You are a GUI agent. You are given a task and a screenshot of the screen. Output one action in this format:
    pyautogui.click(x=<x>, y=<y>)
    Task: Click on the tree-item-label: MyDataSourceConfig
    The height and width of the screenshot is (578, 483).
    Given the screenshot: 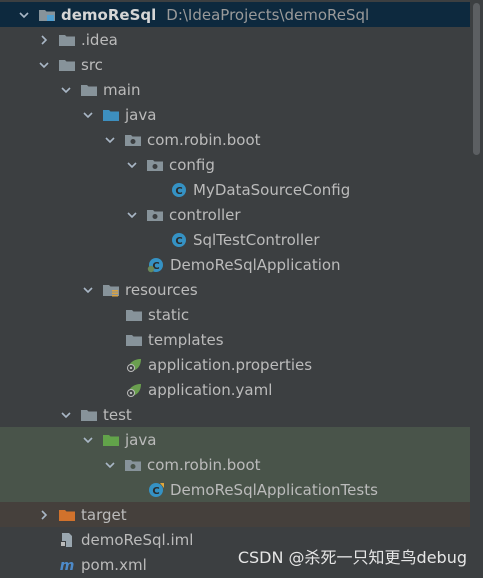 What is the action you would take?
    pyautogui.click(x=272, y=189)
    